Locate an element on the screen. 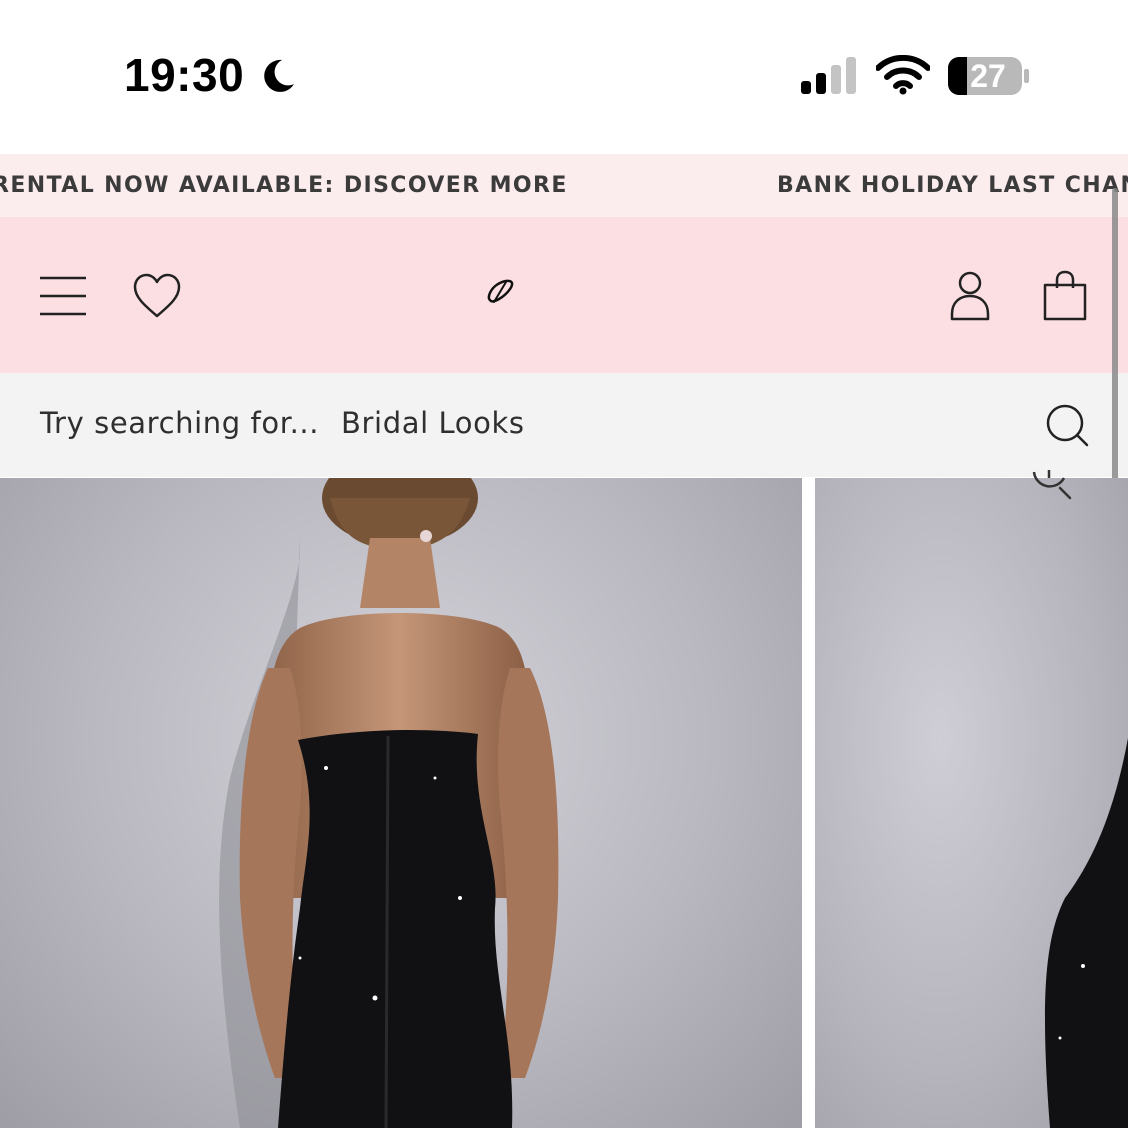 The width and height of the screenshot is (1128, 1128). search-input: Try searching for... Bridal Looks is located at coordinates (282, 423).